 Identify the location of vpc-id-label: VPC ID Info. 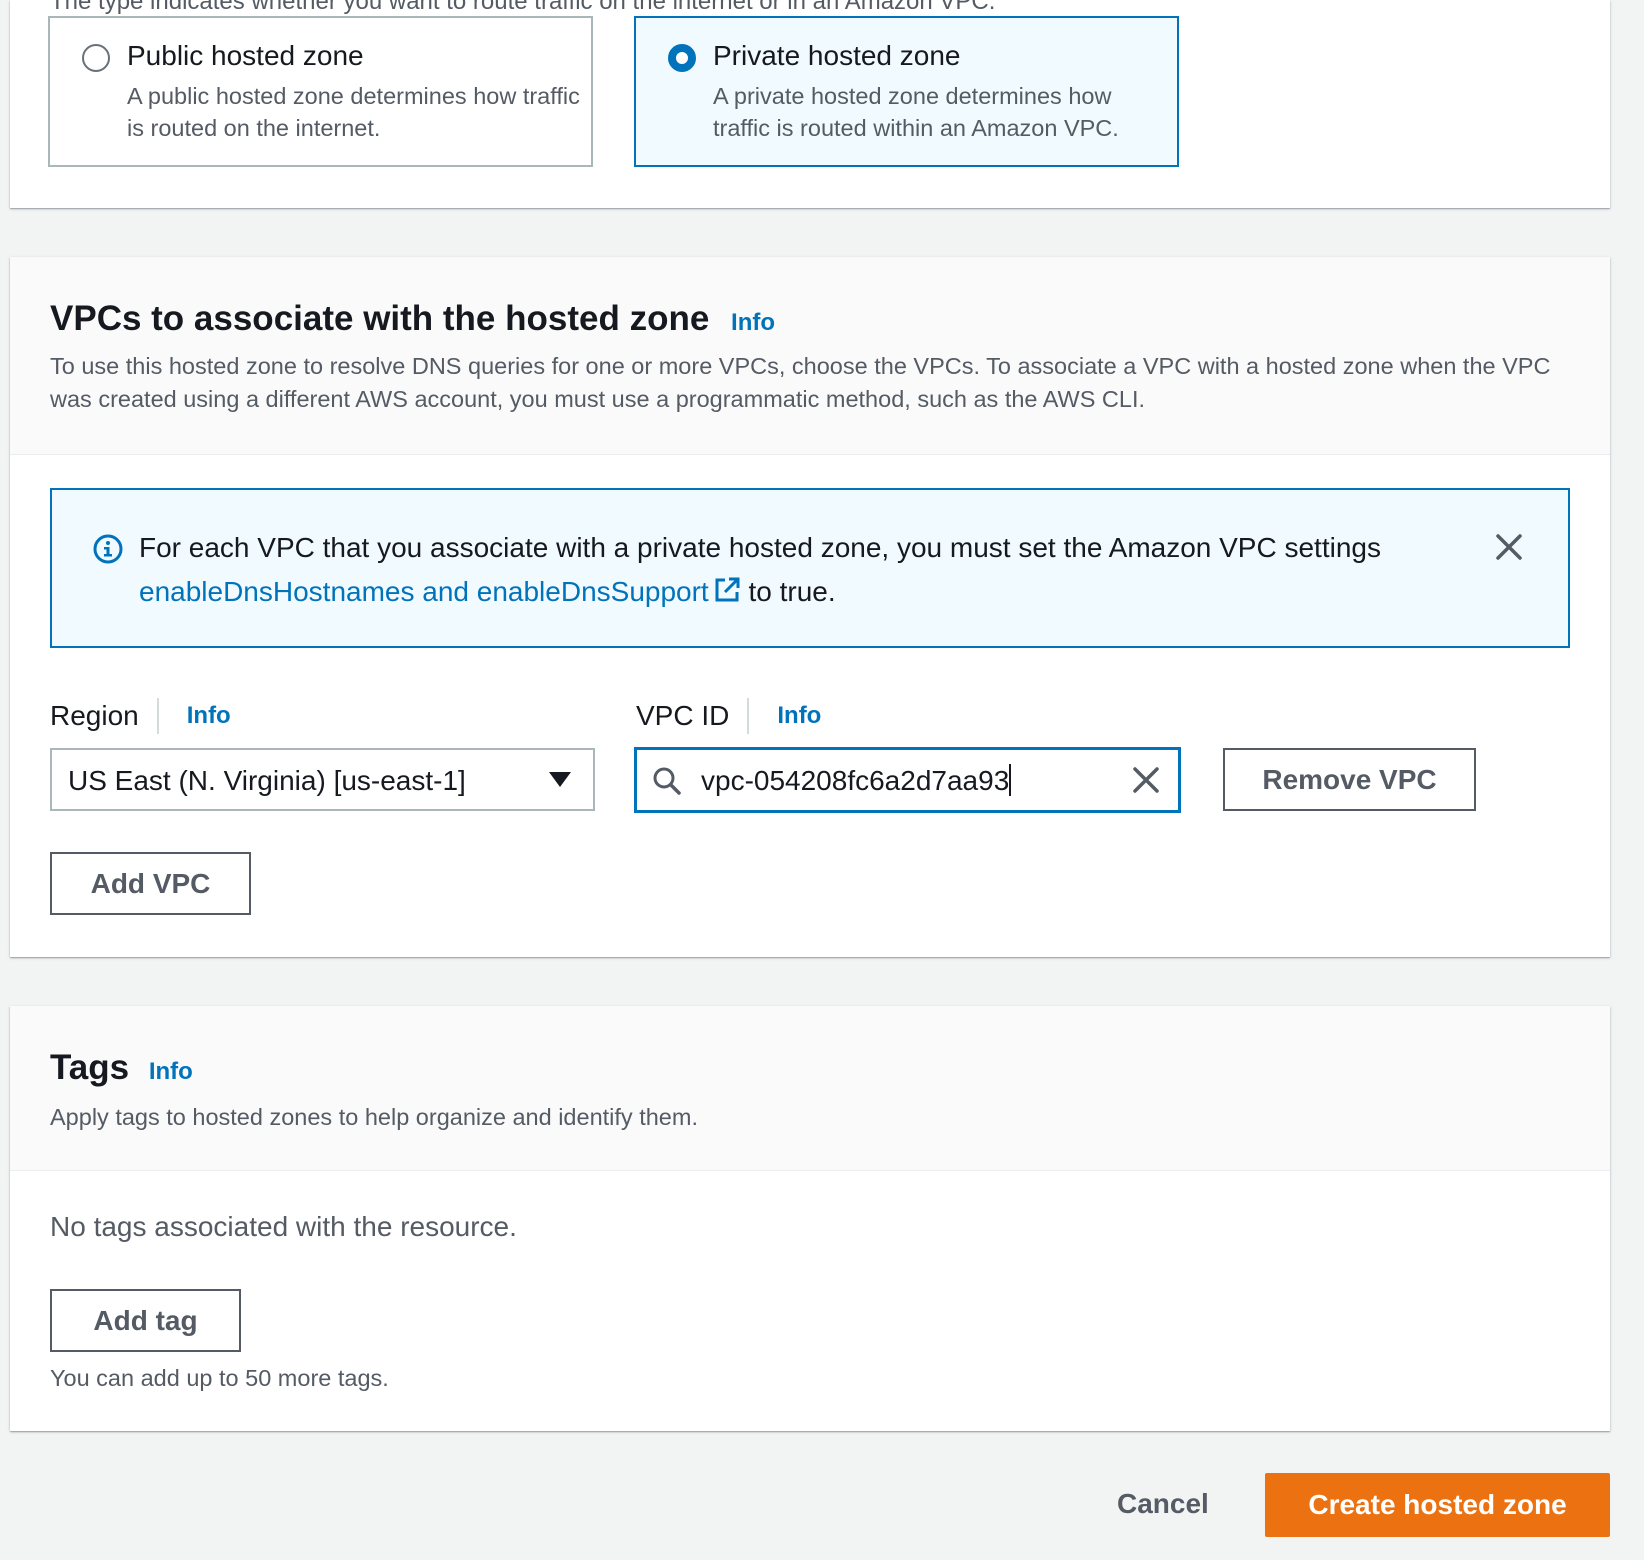
(728, 716).